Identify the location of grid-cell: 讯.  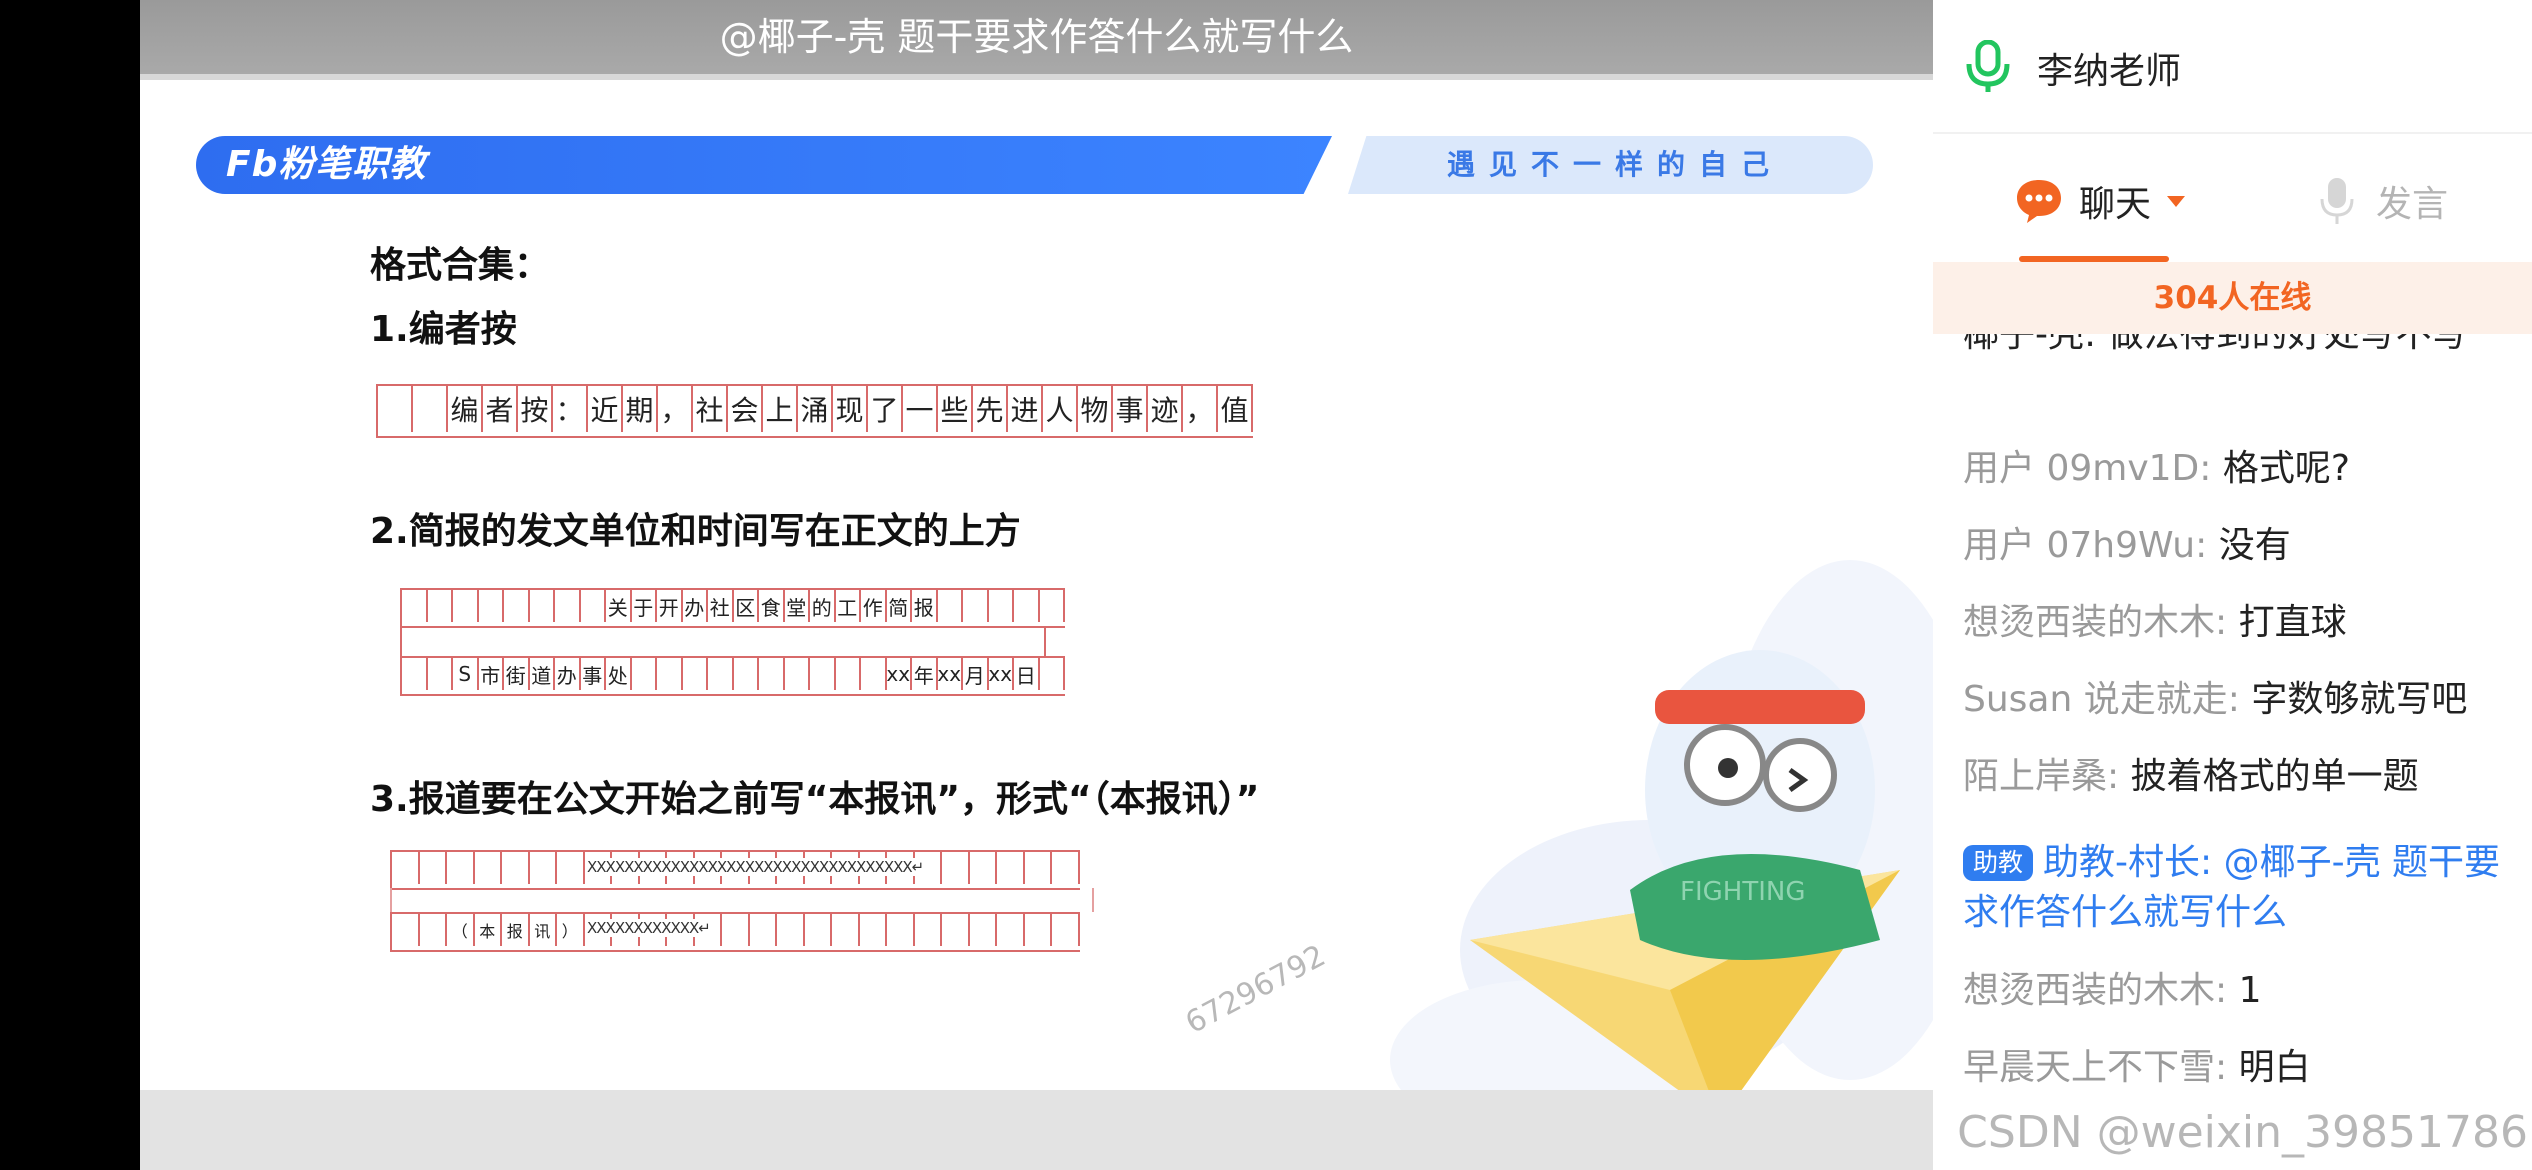
(543, 930).